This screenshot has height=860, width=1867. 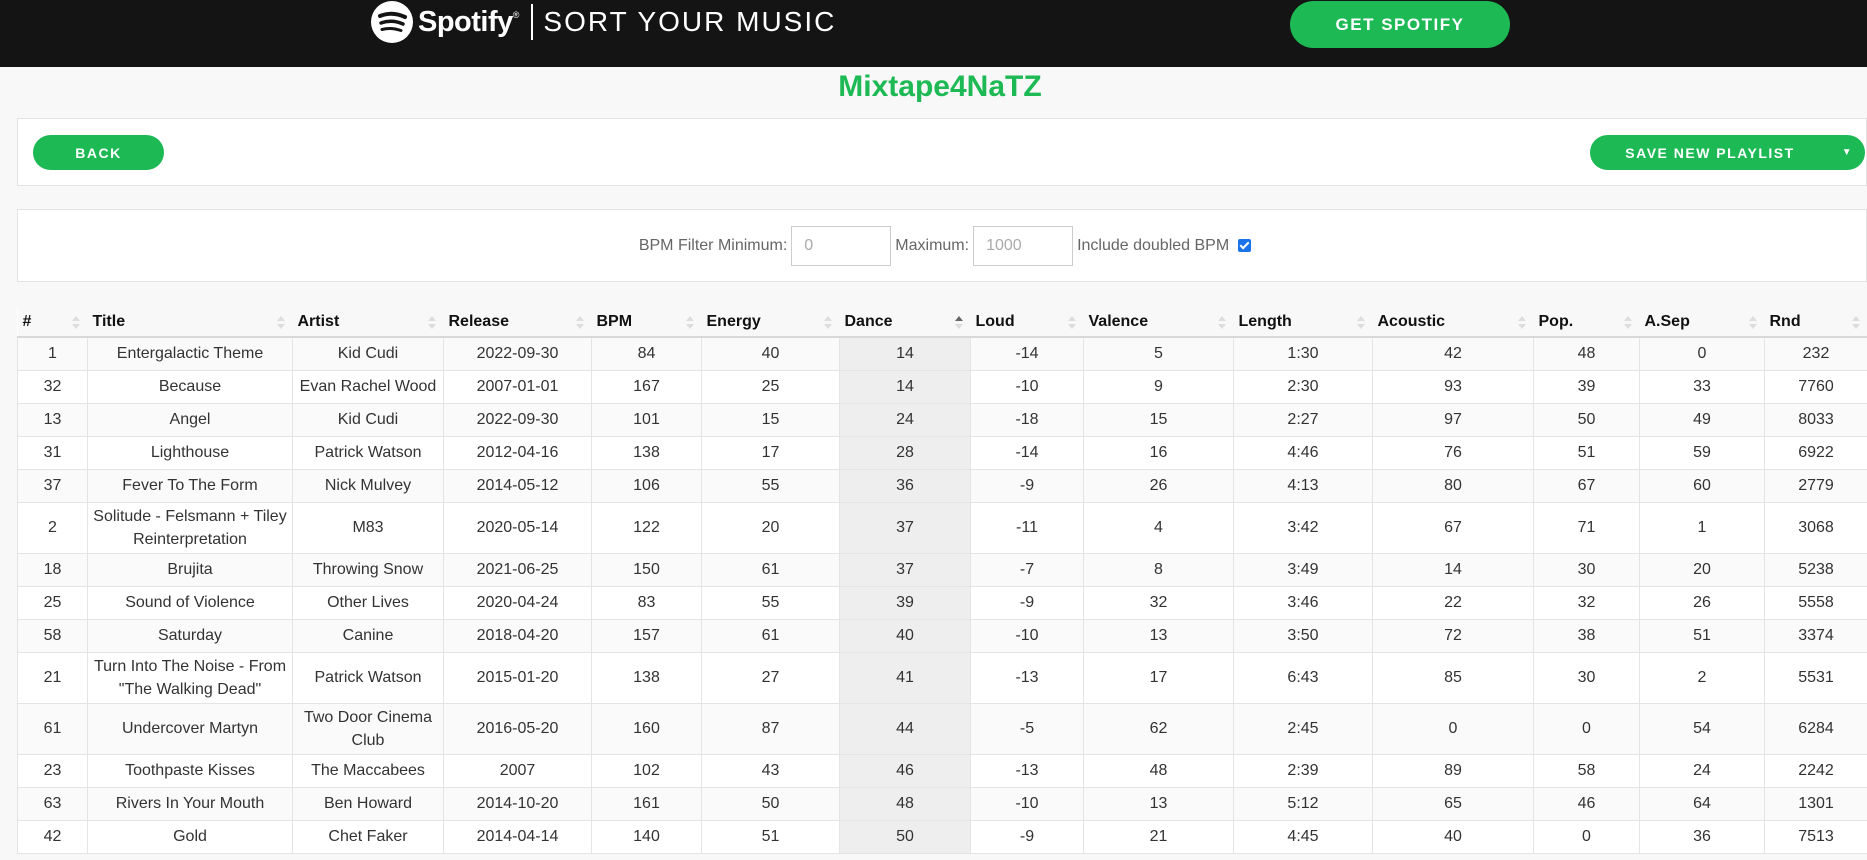 What do you see at coordinates (1815, 322) in the screenshot?
I see `column-header-rnd: Rnd` at bounding box center [1815, 322].